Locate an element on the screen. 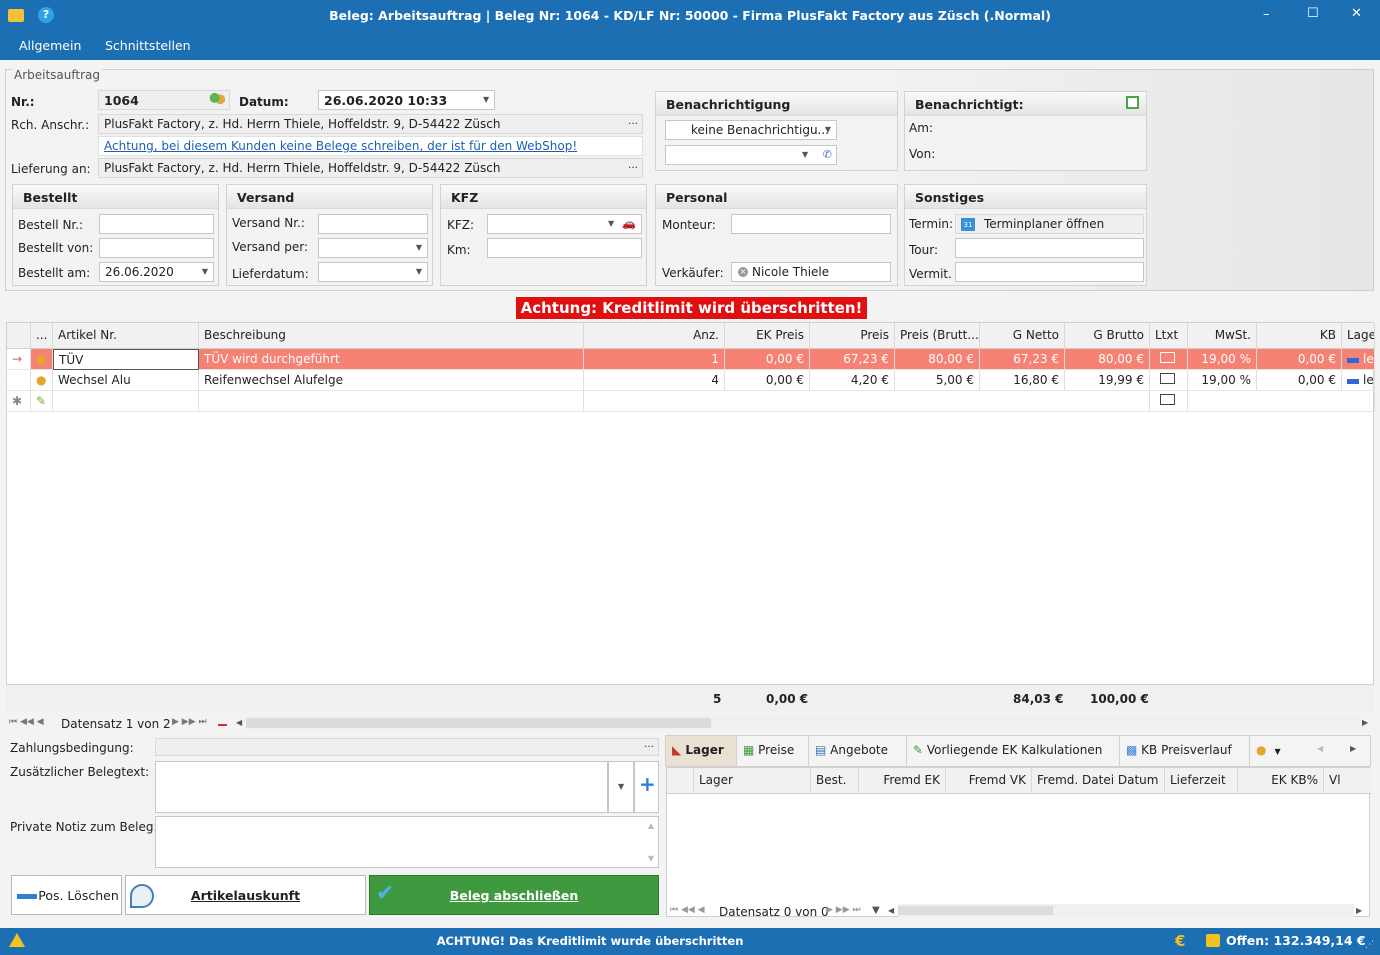  table-row-beschreibung: TÜV wird durchgeführt is located at coordinates (391, 359).